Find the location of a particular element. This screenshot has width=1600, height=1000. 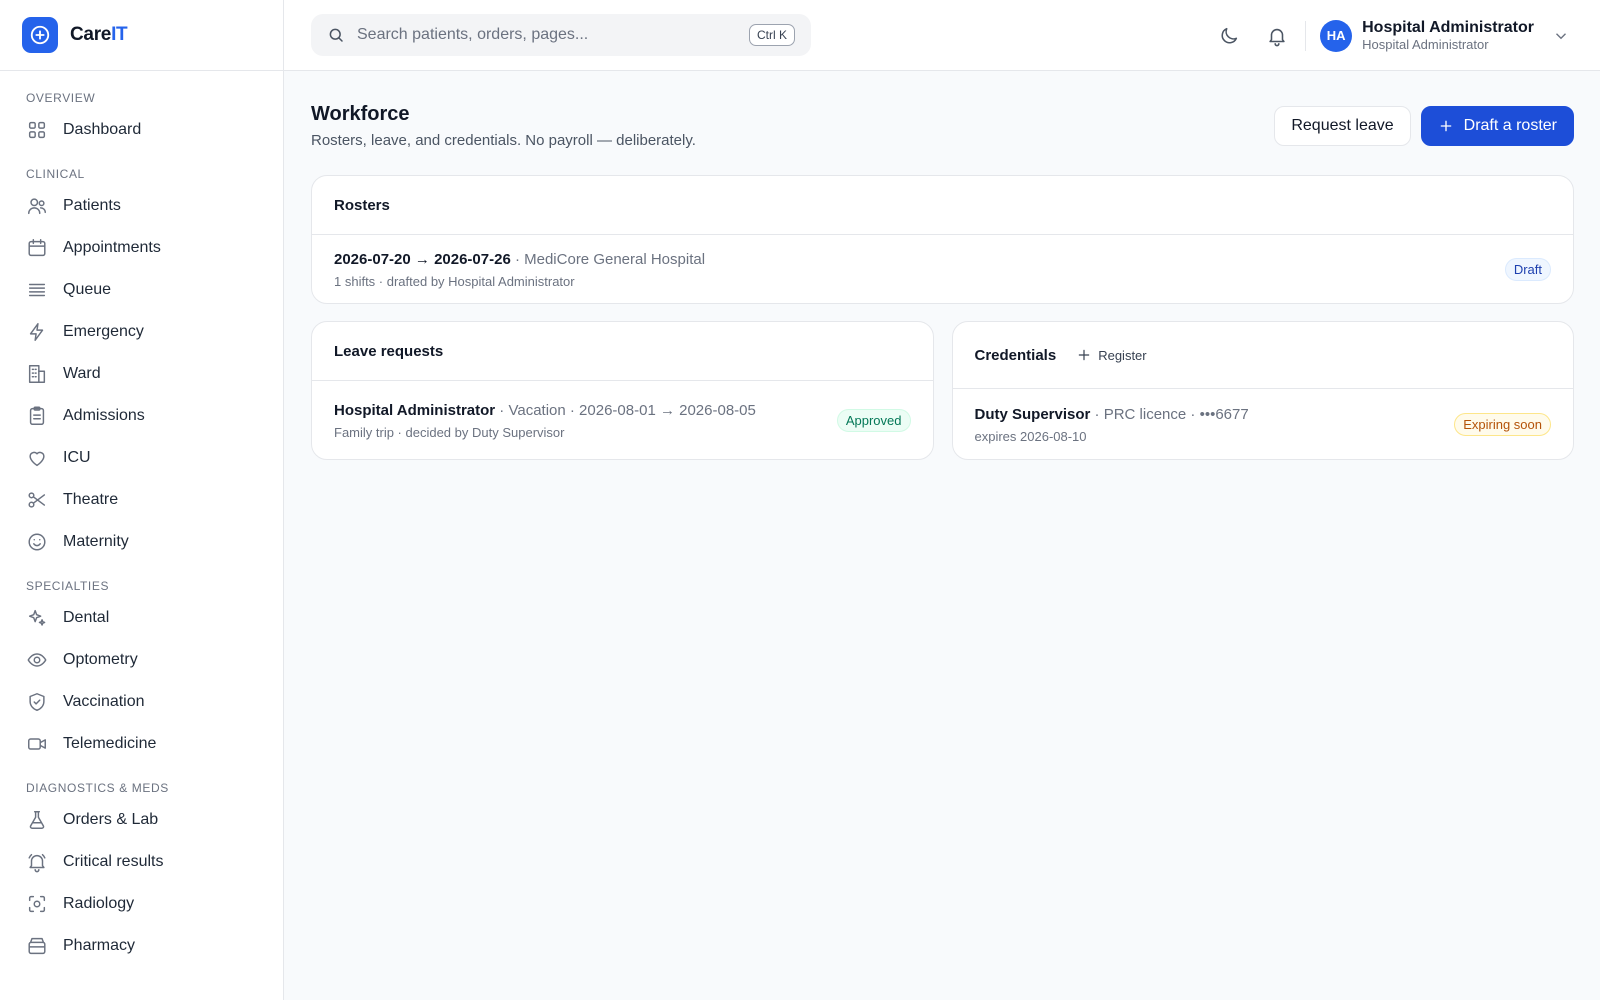

sidebar-item-vaccination: Vaccination is located at coordinates (141, 702).